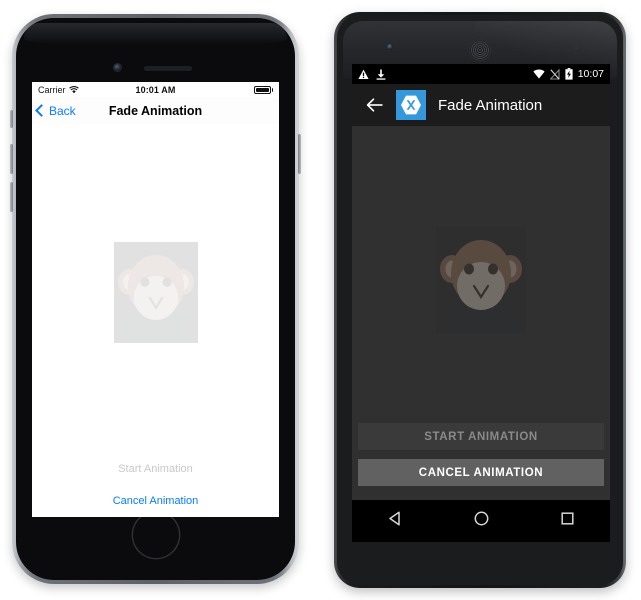 The width and height of the screenshot is (641, 600). What do you see at coordinates (263, 89) in the screenshot?
I see `battery-full-icon` at bounding box center [263, 89].